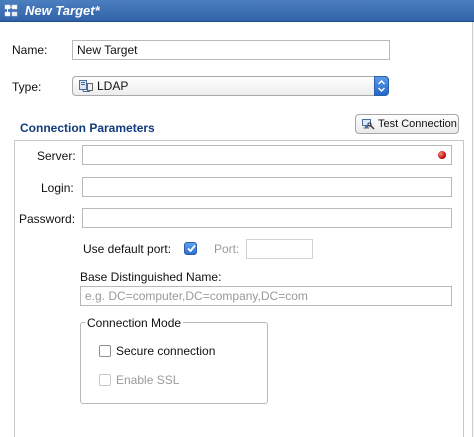 The width and height of the screenshot is (474, 437). I want to click on port-input, so click(279, 249).